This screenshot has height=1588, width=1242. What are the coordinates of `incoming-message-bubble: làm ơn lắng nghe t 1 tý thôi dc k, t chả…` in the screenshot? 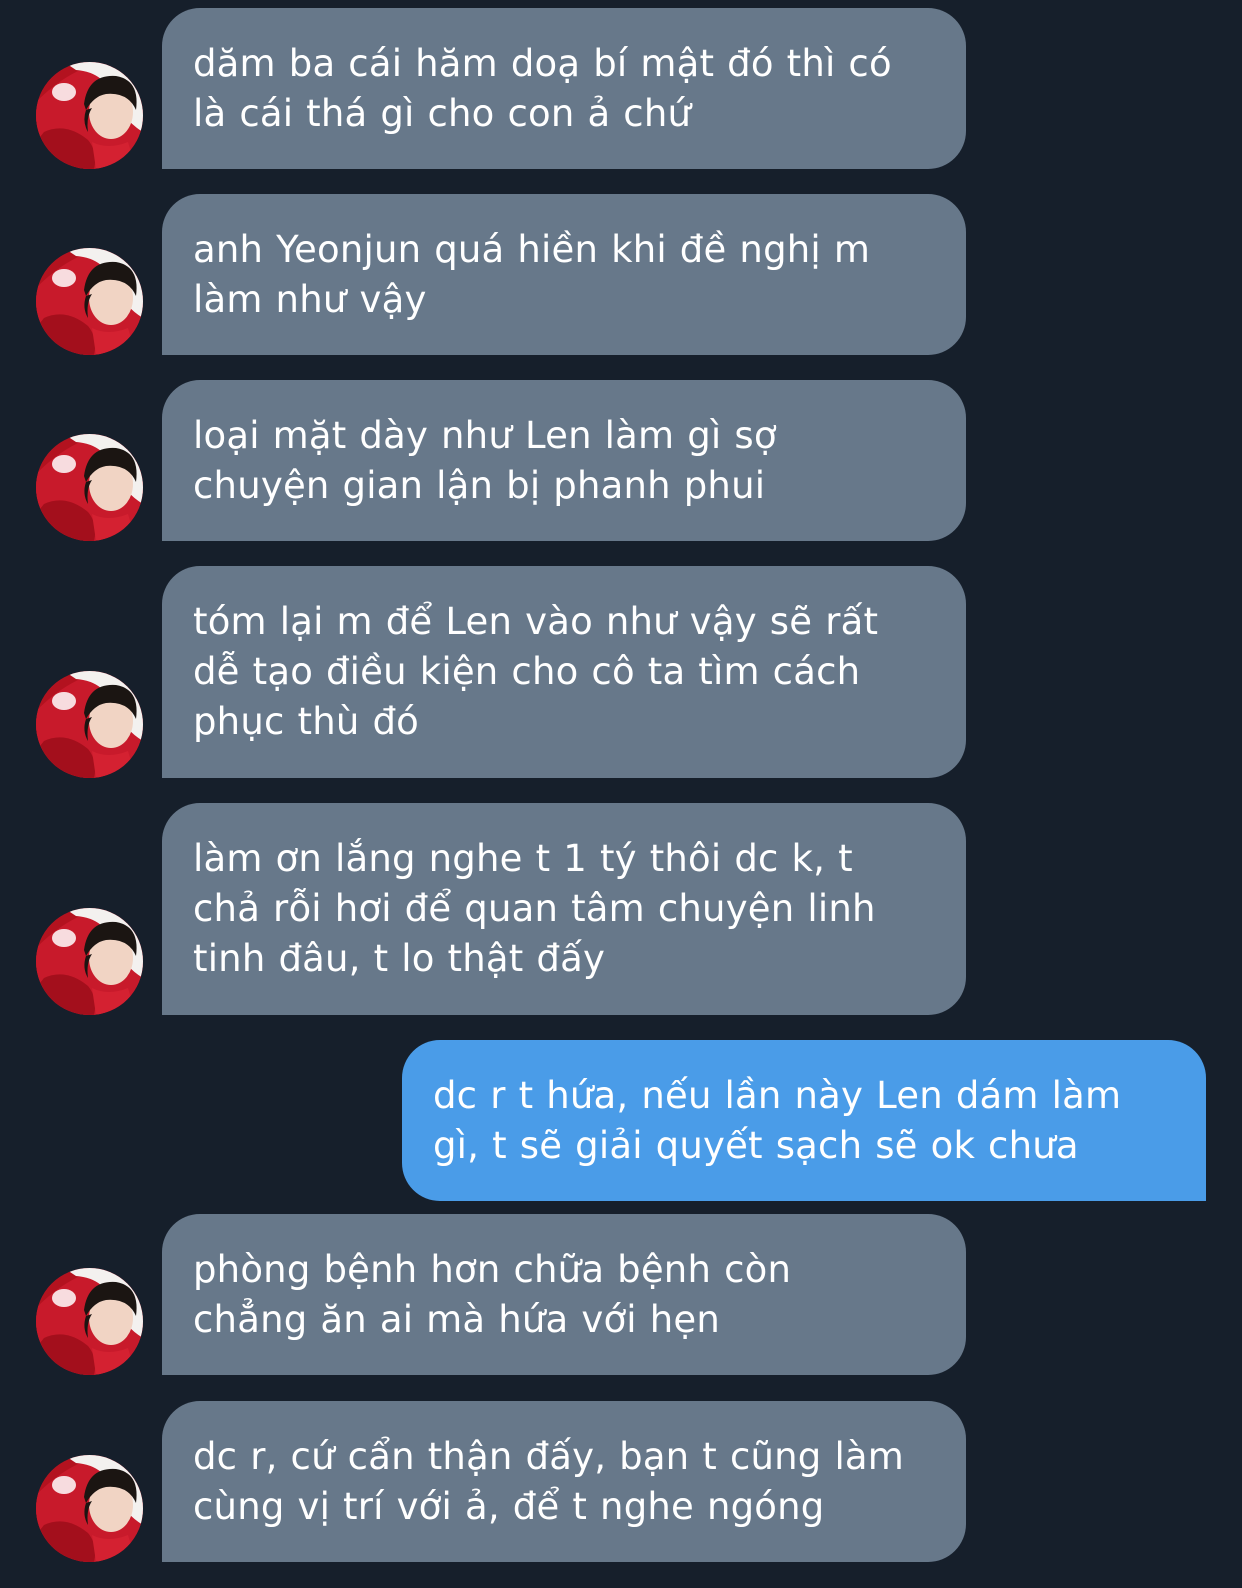 It's located at (564, 909).